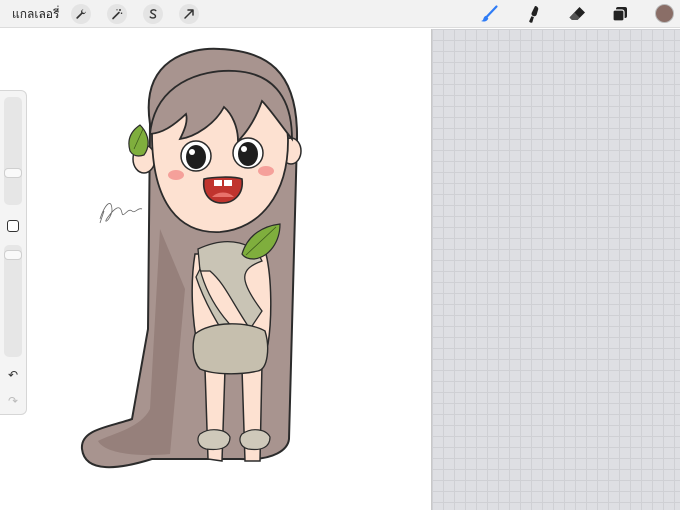 The width and height of the screenshot is (680, 510). Describe the element at coordinates (138, 140) in the screenshot. I see `hair-leaf-left` at that location.